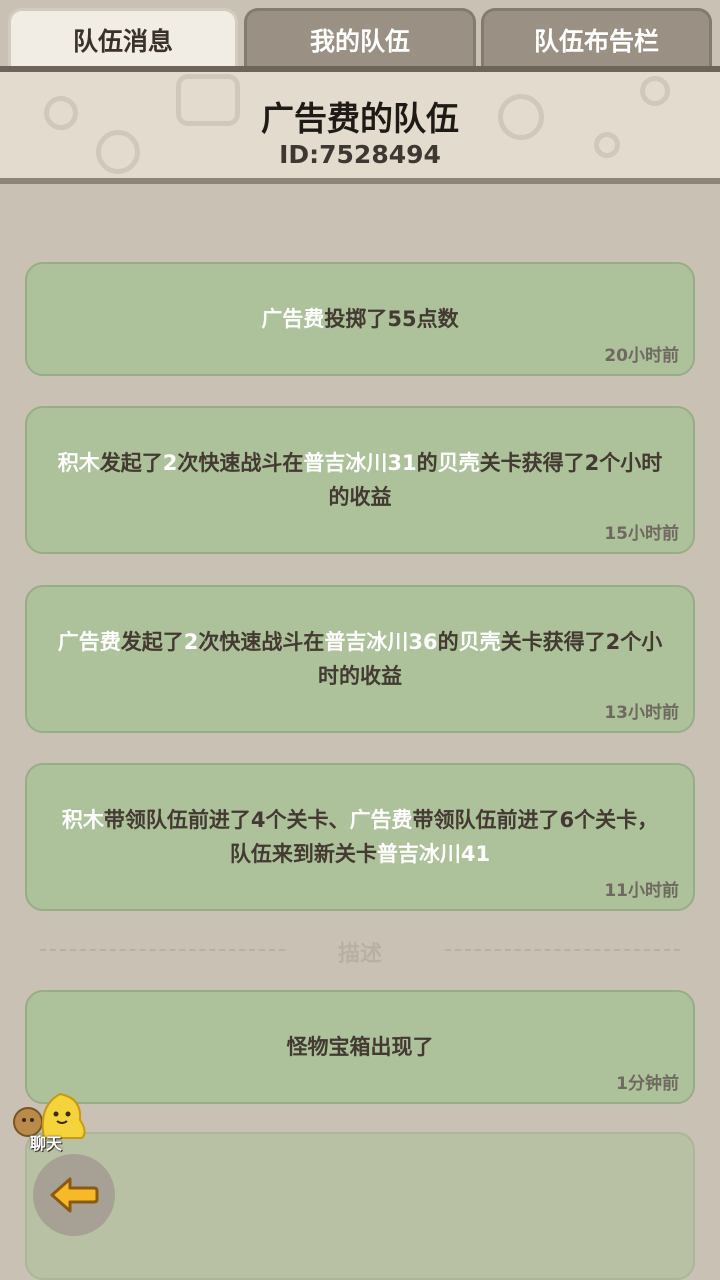 This screenshot has height=1280, width=720. What do you see at coordinates (360, 118) in the screenshot?
I see `team-name: 广告费的队伍` at bounding box center [360, 118].